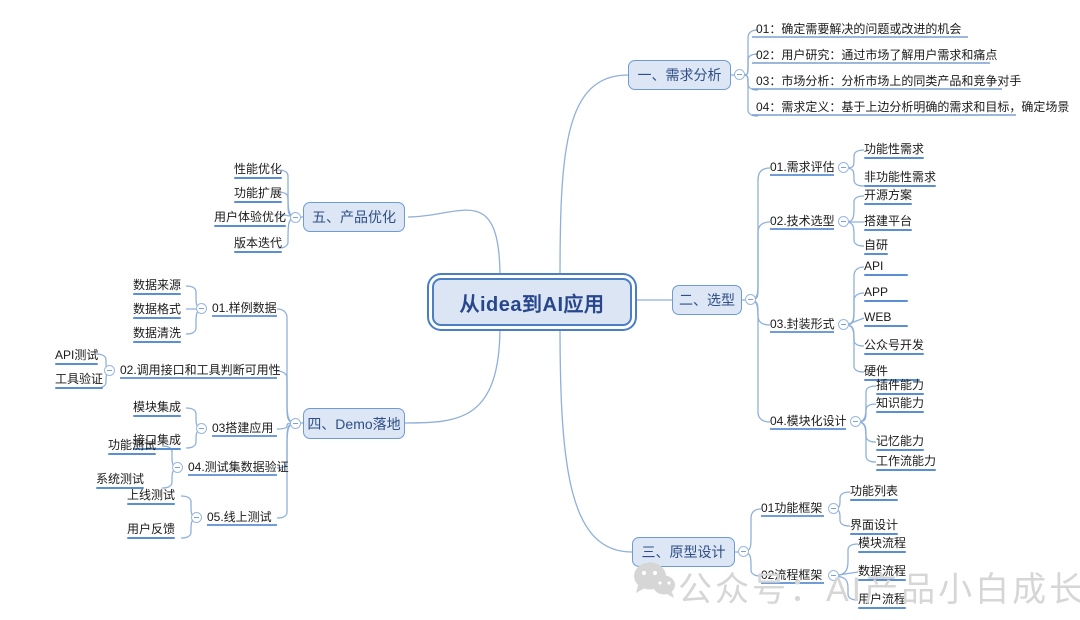 The width and height of the screenshot is (1080, 620). I want to click on root-node: 从idea到AI应用, so click(532, 302).